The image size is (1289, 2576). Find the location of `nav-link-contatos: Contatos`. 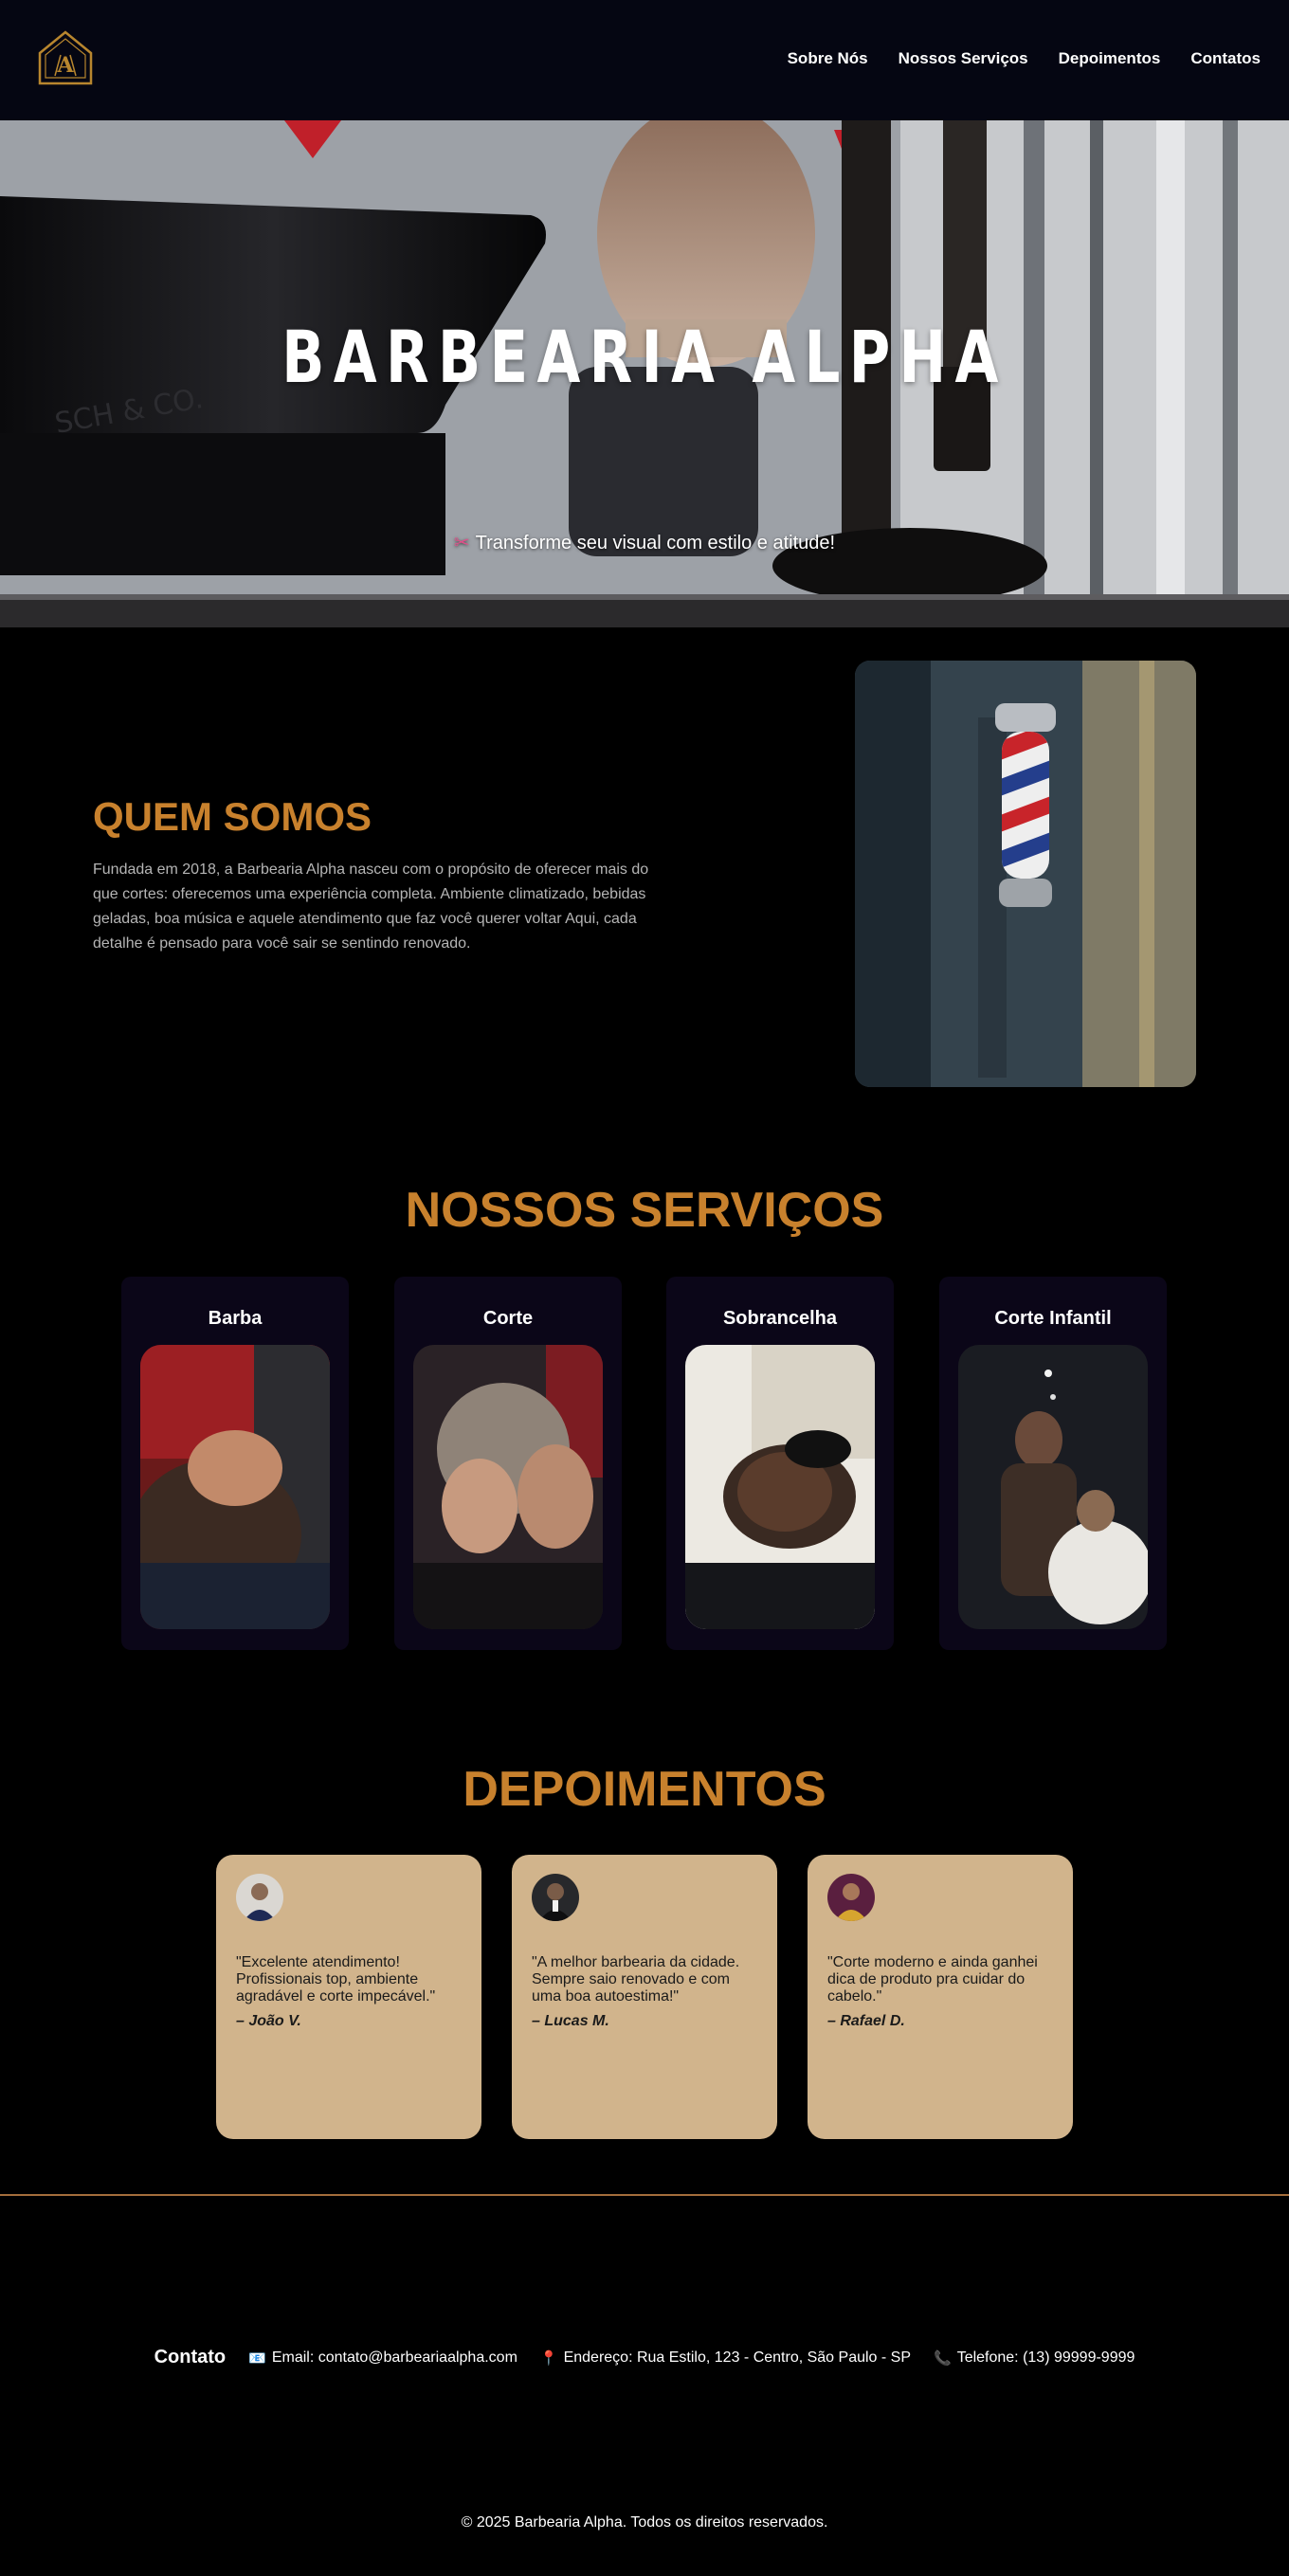

nav-link-contatos: Contatos is located at coordinates (1225, 58).